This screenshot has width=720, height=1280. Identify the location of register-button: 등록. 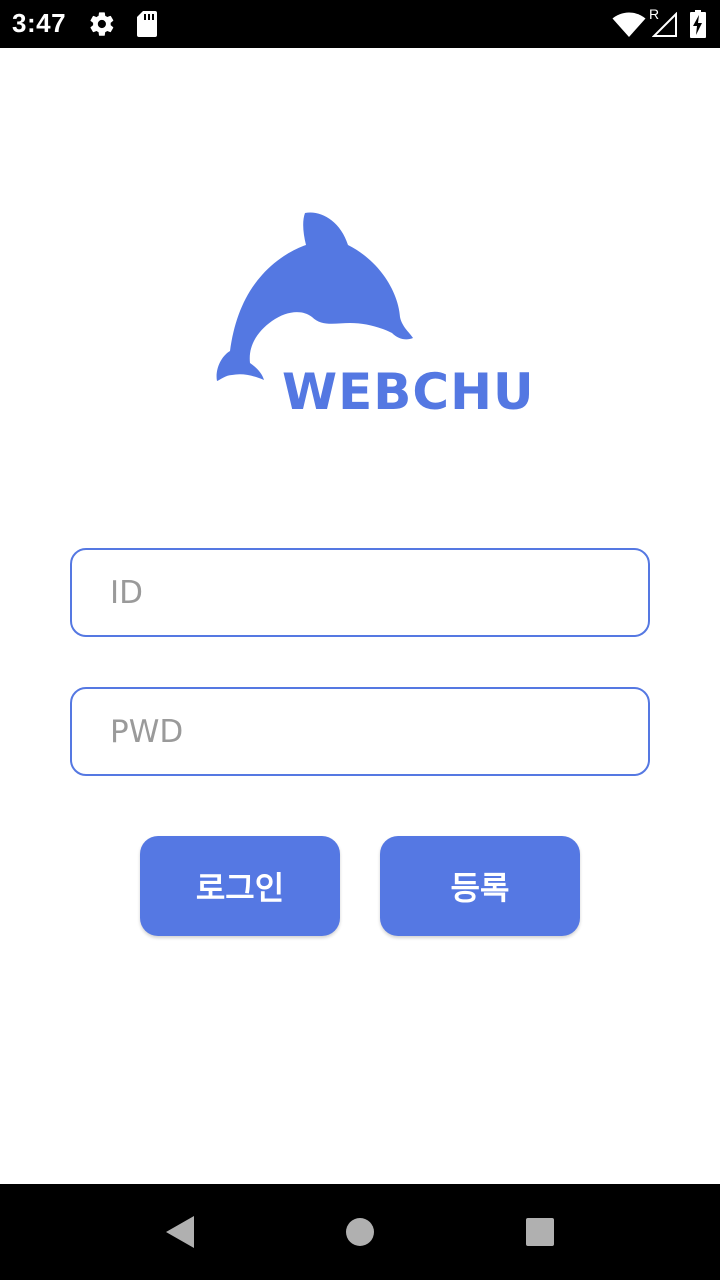
(480, 886).